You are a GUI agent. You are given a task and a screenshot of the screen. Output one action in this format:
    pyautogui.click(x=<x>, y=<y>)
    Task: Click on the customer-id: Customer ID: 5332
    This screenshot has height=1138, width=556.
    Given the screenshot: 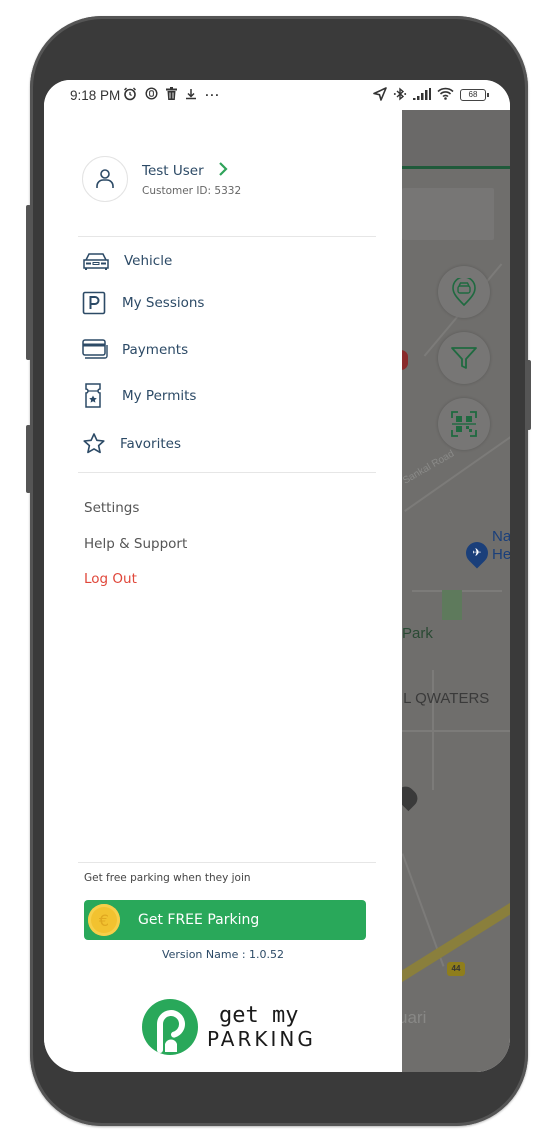 What is the action you would take?
    pyautogui.click(x=192, y=191)
    